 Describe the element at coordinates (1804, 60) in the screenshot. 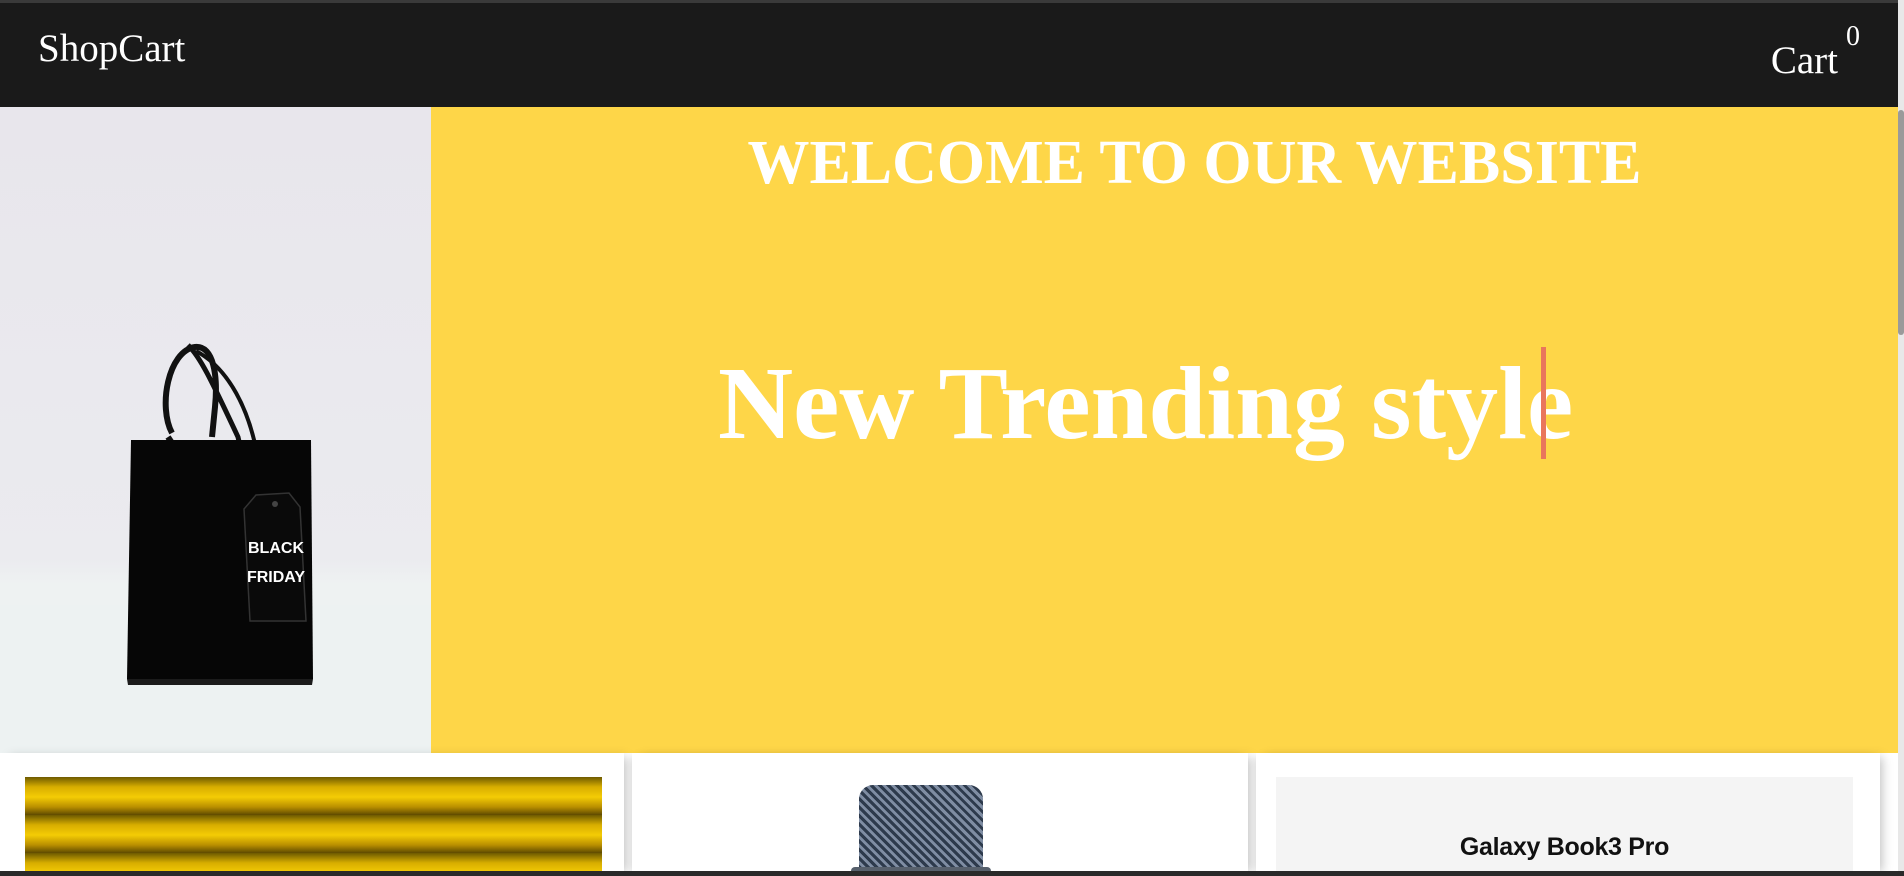

I see `cart-label: Cart` at that location.